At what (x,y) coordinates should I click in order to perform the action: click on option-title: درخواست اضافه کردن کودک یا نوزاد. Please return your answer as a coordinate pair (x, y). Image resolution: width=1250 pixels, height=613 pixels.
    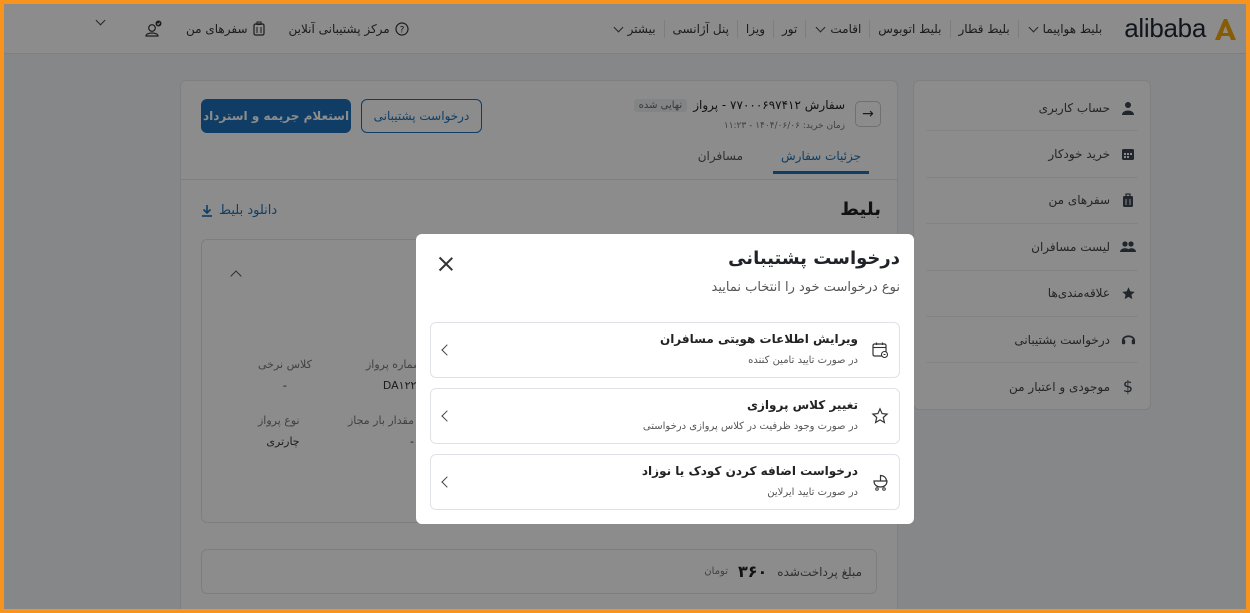
    Looking at the image, I should click on (749, 471).